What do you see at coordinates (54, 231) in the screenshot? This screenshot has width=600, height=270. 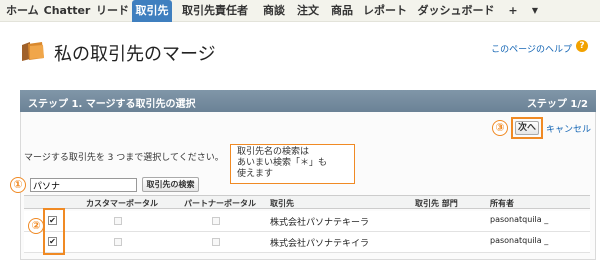 I see `checkbox-highlight` at bounding box center [54, 231].